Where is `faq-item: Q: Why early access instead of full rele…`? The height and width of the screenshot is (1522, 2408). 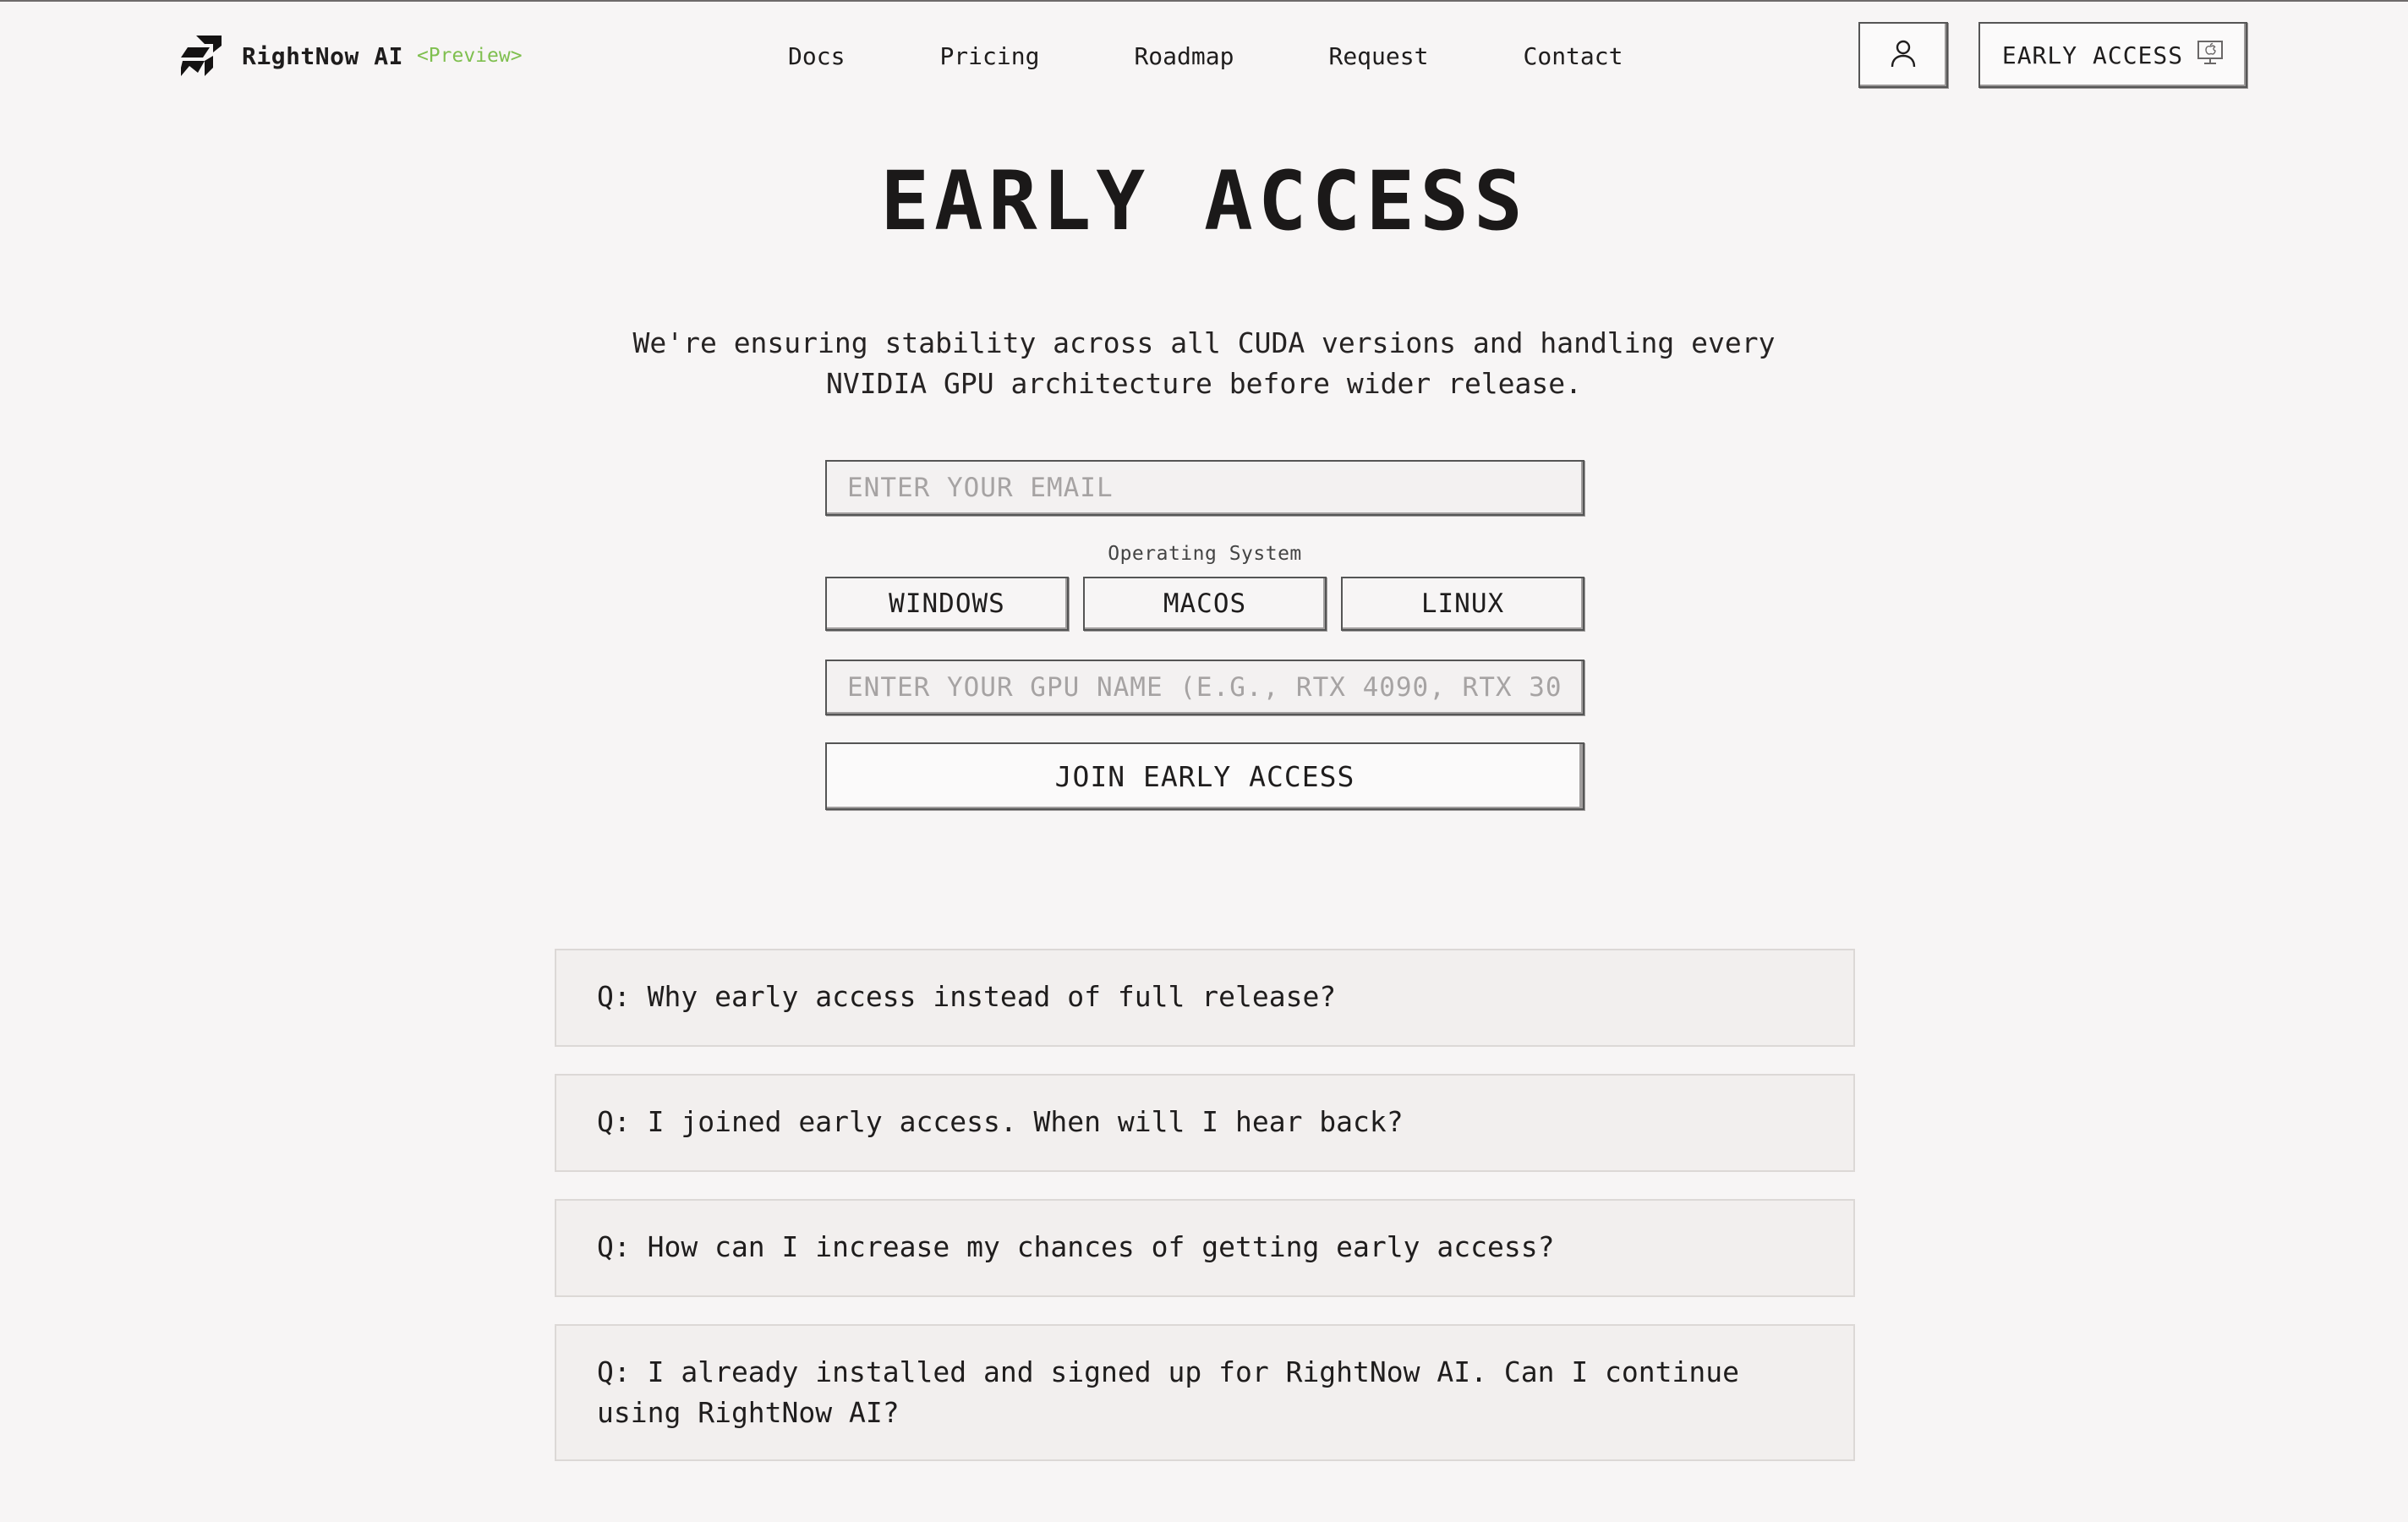 faq-item: Q: Why early access instead of full rele… is located at coordinates (1205, 998).